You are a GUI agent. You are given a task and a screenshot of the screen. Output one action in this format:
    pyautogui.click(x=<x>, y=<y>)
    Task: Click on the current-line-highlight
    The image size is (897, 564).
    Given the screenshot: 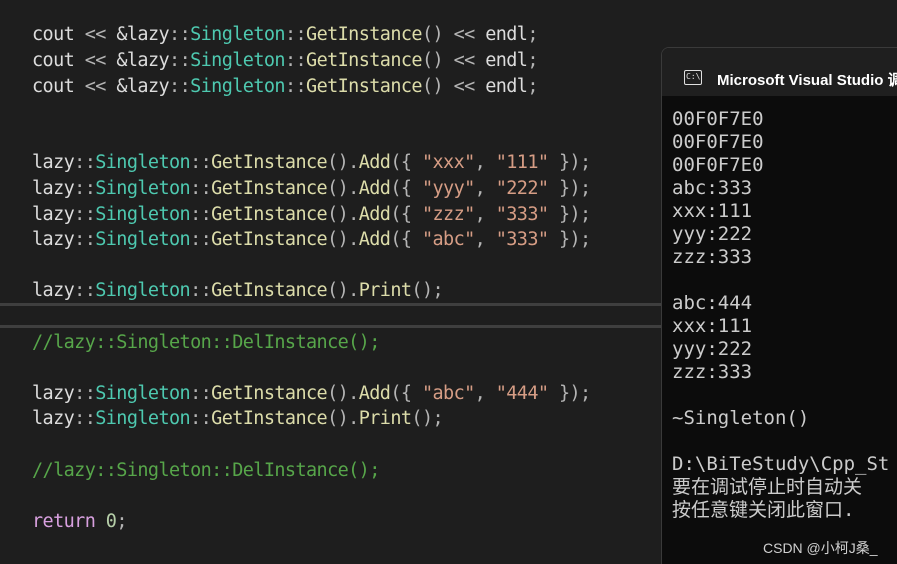 What is the action you would take?
    pyautogui.click(x=331, y=315)
    